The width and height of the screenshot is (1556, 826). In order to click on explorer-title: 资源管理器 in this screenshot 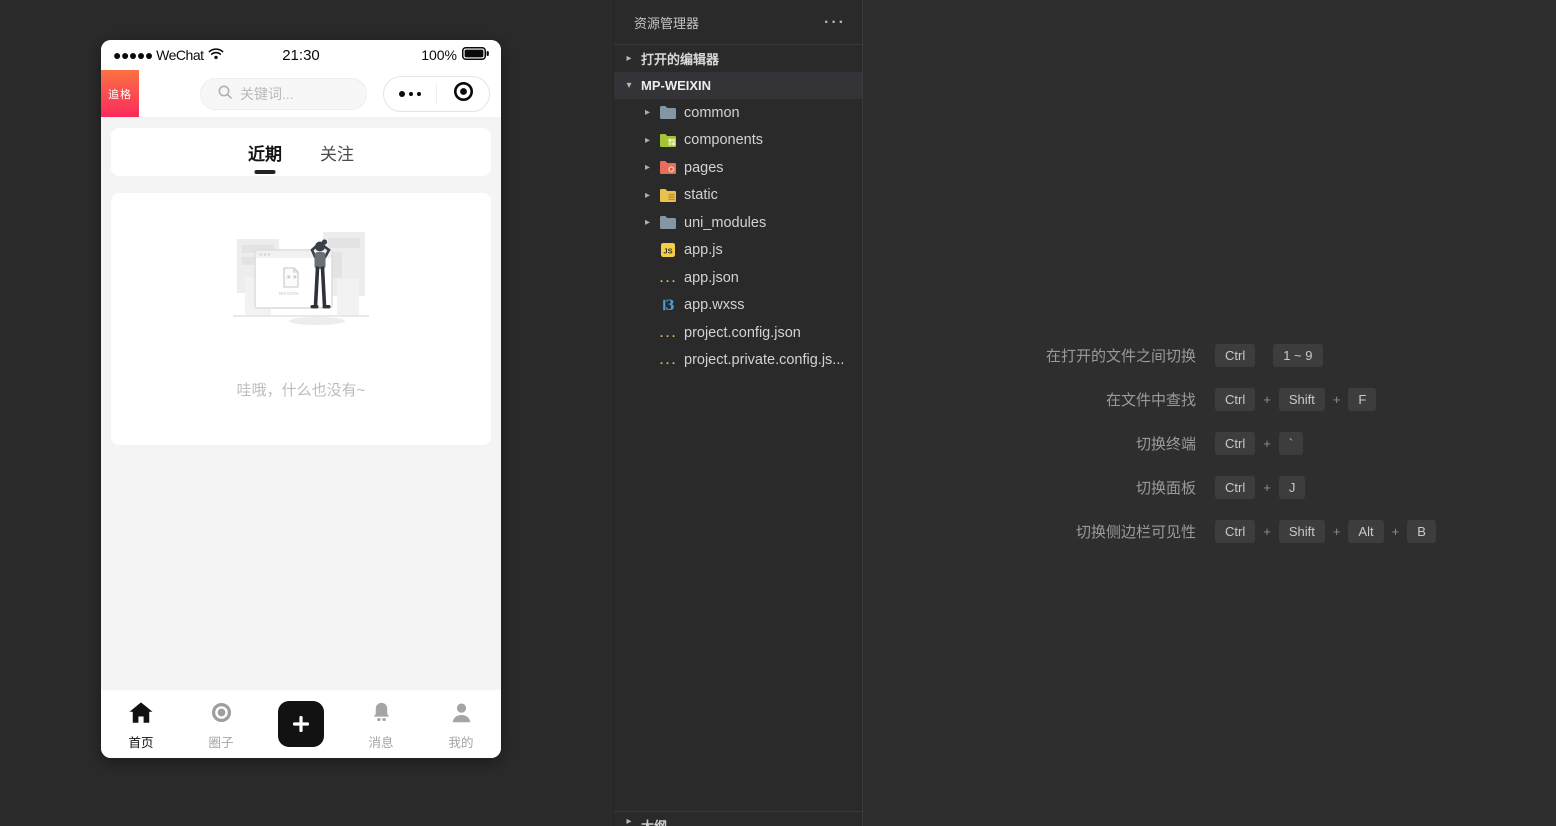, I will do `click(667, 23)`.